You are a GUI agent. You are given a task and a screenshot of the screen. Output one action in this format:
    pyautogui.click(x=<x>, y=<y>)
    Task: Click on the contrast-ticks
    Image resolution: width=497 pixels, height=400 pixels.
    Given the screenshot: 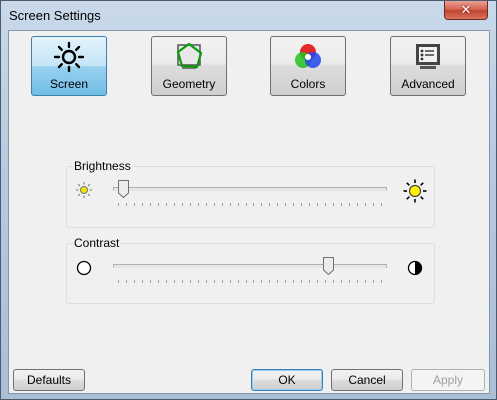 What is the action you would take?
    pyautogui.click(x=250, y=281)
    